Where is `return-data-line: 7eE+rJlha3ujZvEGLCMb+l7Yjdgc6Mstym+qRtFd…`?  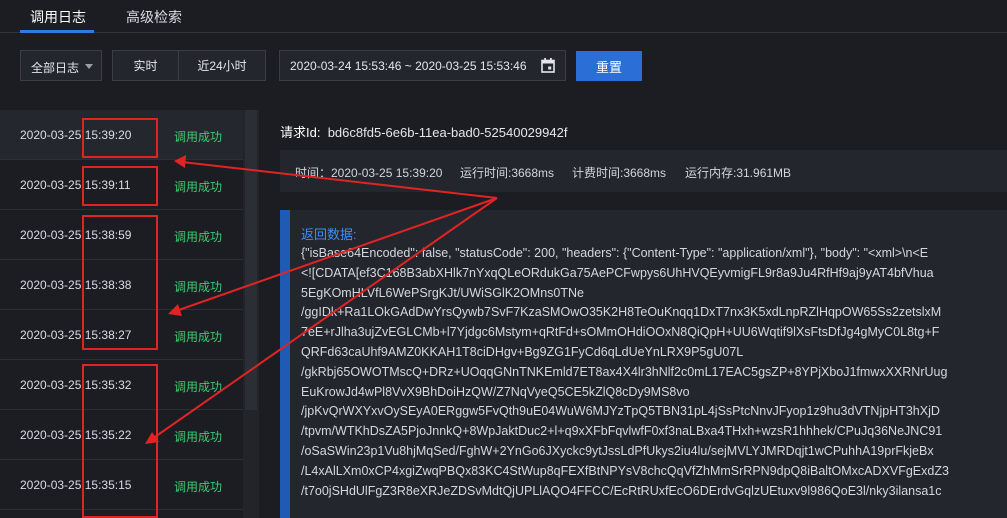 return-data-line: 7eE+rJlha3ujZvEGLCMb+l7Yjdgc6Mstym+qRtFd… is located at coordinates (620, 332).